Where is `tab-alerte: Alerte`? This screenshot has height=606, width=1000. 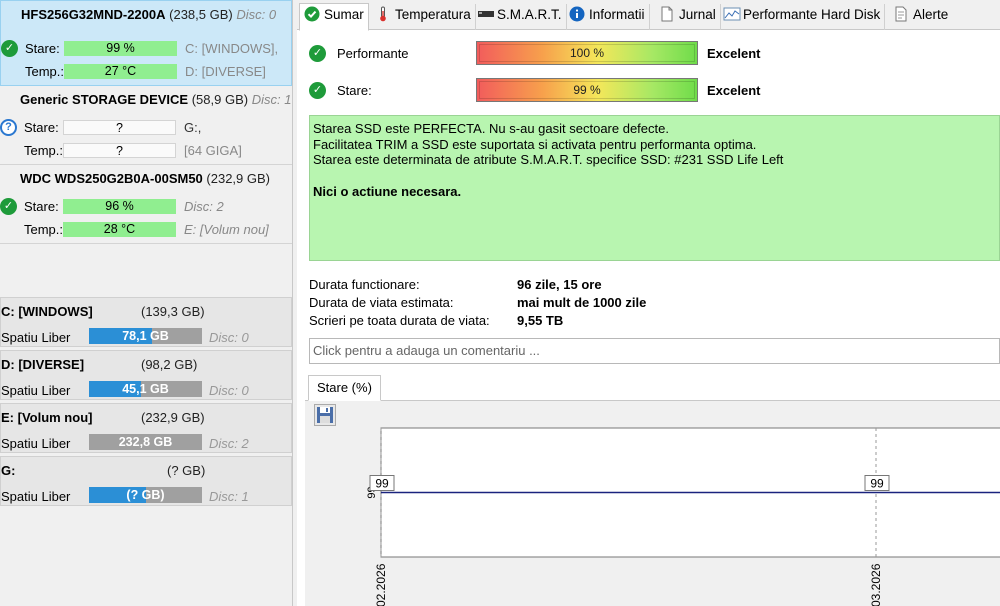
tab-alerte: Alerte is located at coordinates (920, 17).